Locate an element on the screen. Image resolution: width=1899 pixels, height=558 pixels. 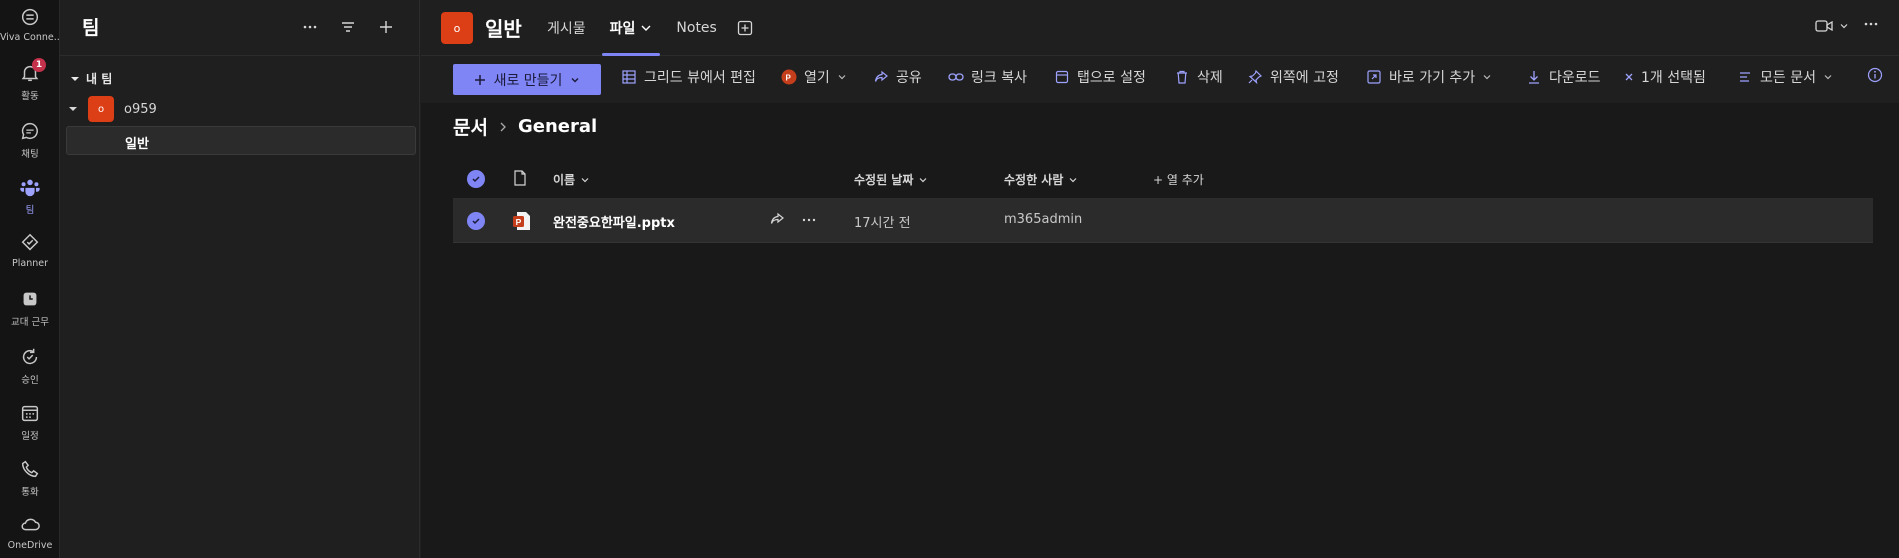
cmd-label: 다운로드 is located at coordinates (1575, 78).